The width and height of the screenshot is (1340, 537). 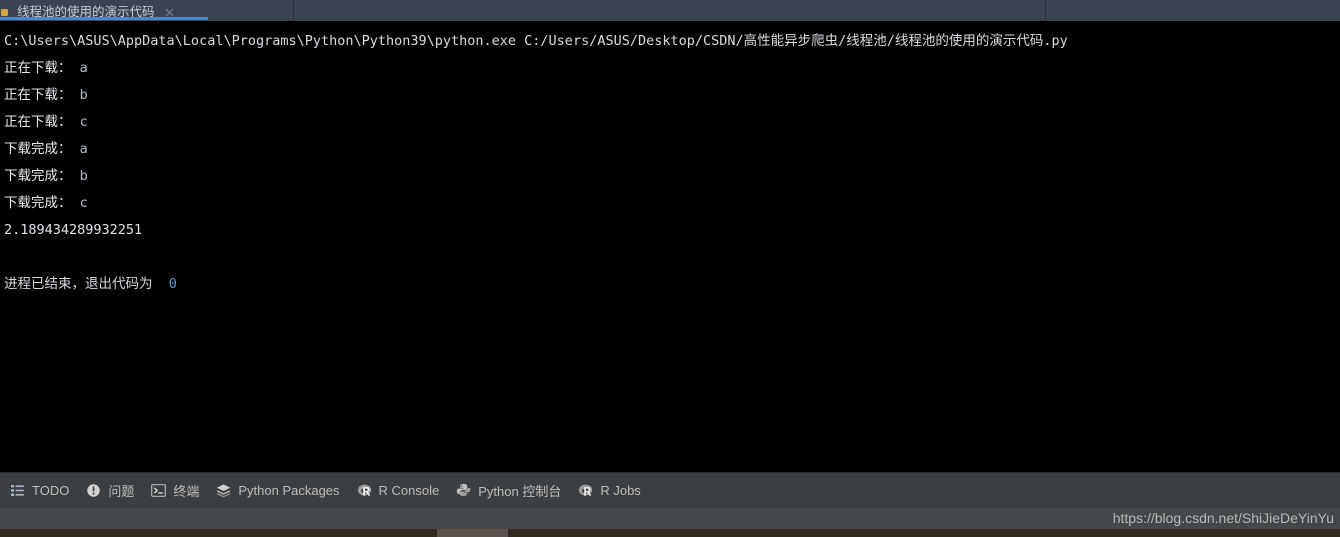 What do you see at coordinates (159, 490) in the screenshot?
I see `terminal-icon` at bounding box center [159, 490].